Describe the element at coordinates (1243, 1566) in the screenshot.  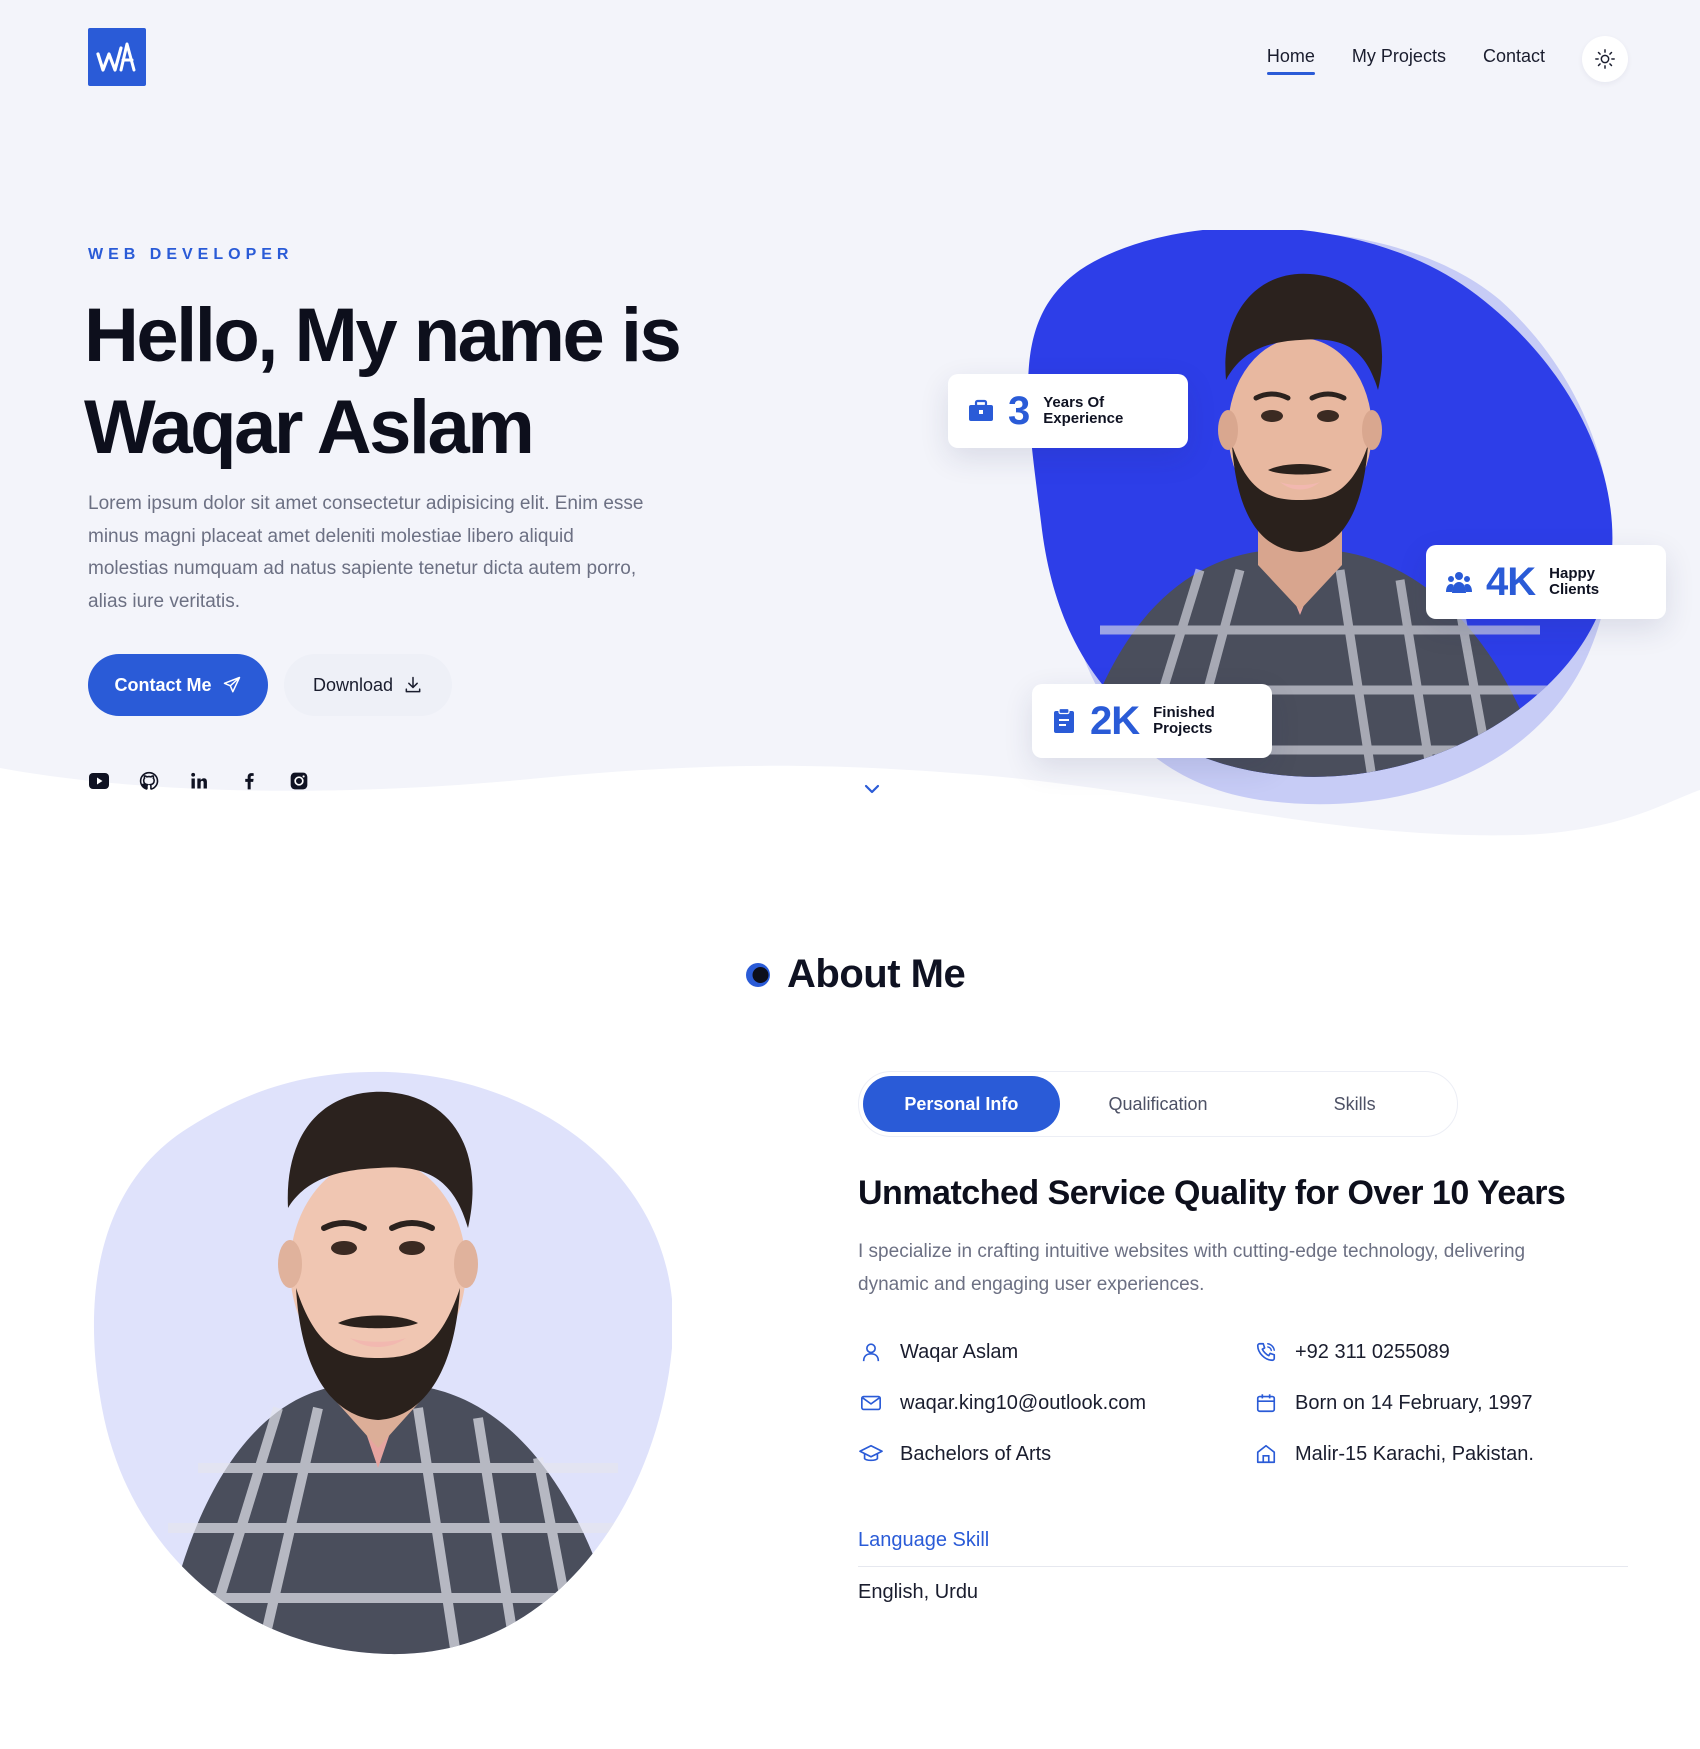
I see `divider` at that location.